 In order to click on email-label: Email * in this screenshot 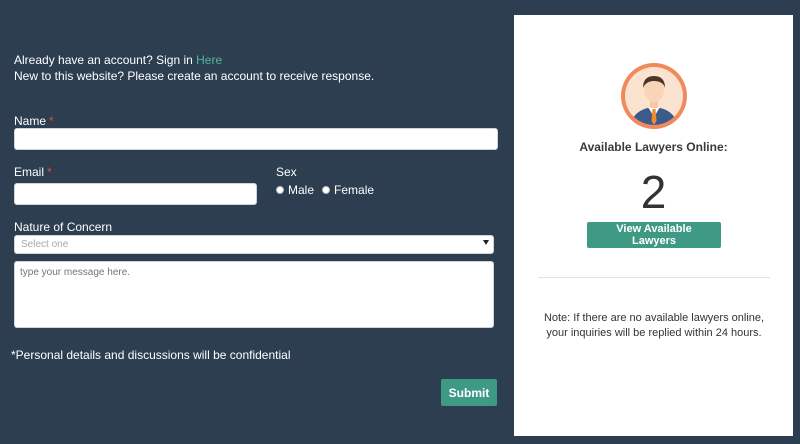, I will do `click(33, 172)`.